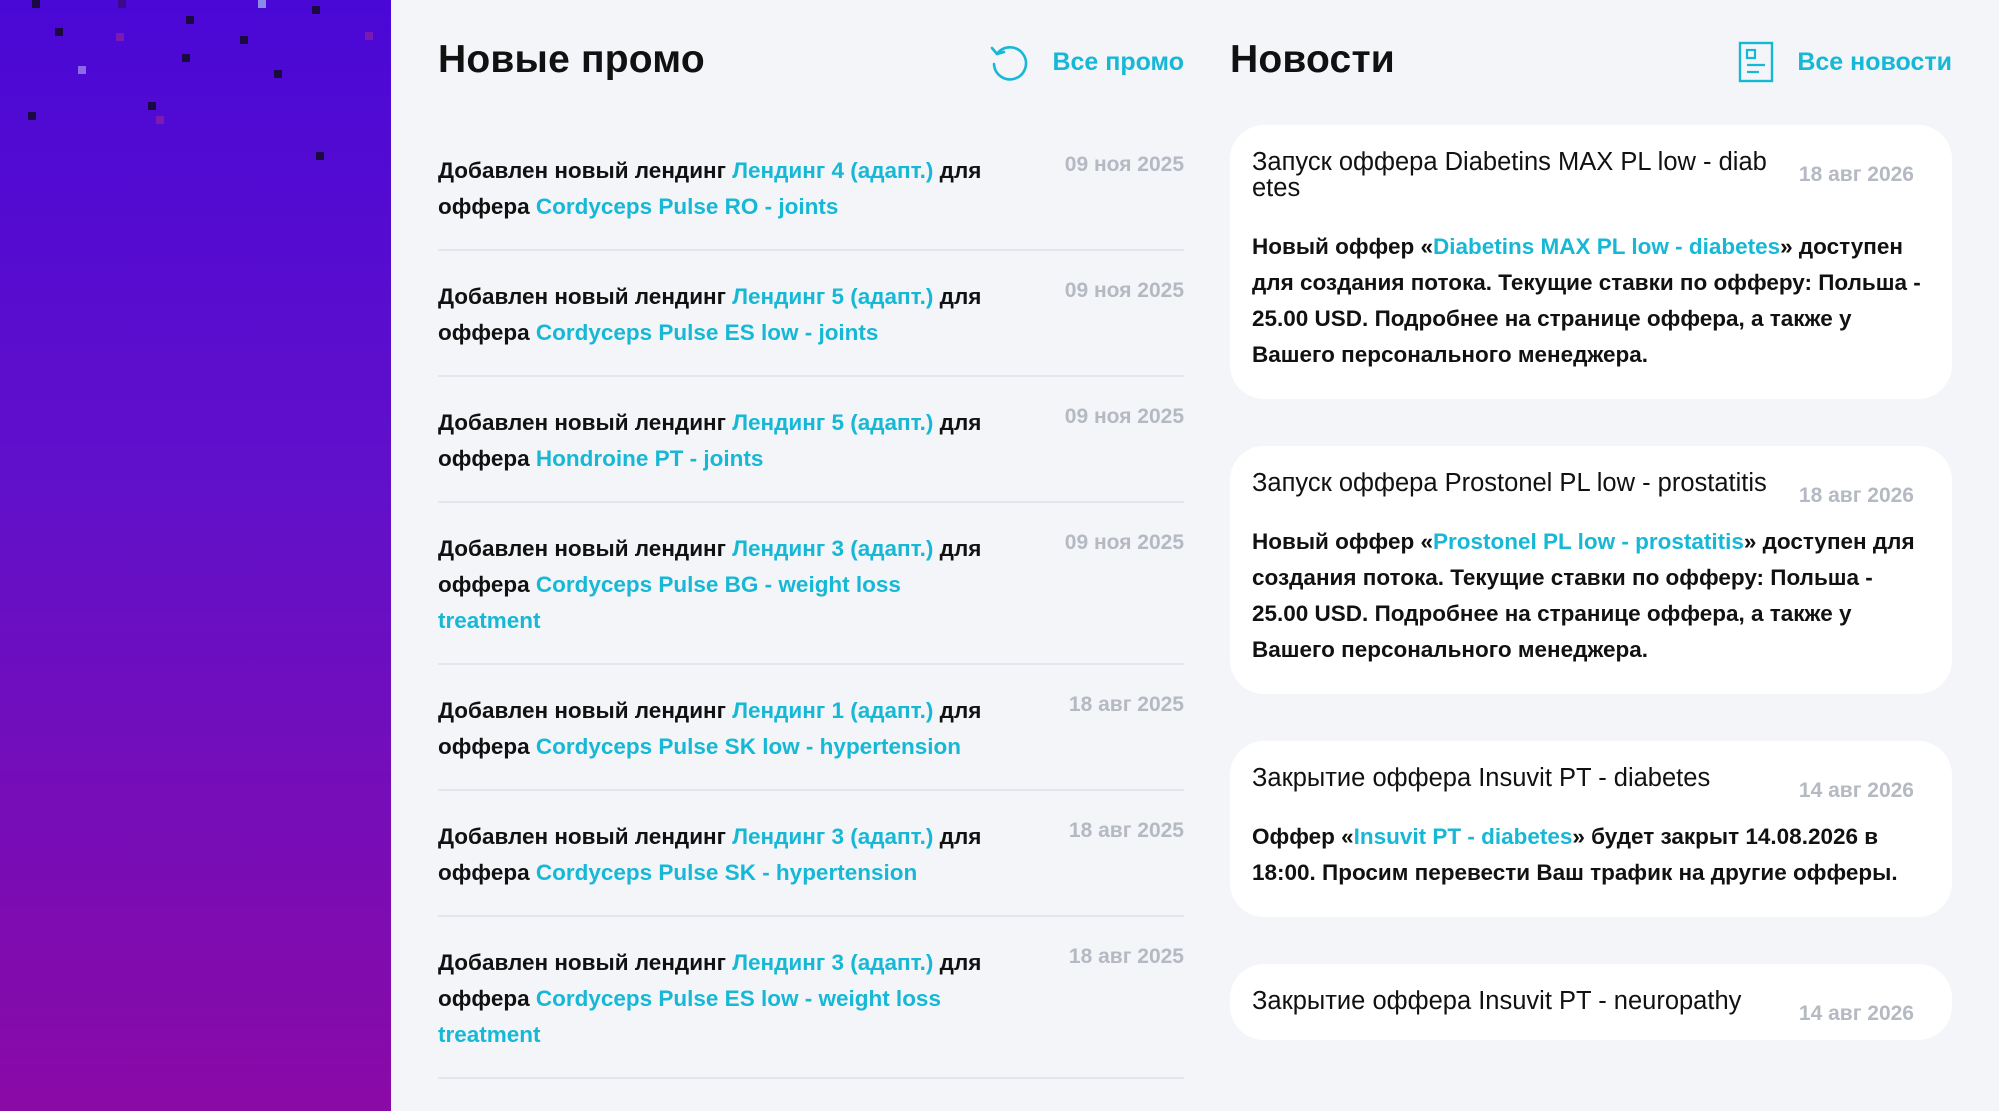 Image resolution: width=1999 pixels, height=1111 pixels. What do you see at coordinates (1591, 62) in the screenshot?
I see `news-header: Новости Все новости` at bounding box center [1591, 62].